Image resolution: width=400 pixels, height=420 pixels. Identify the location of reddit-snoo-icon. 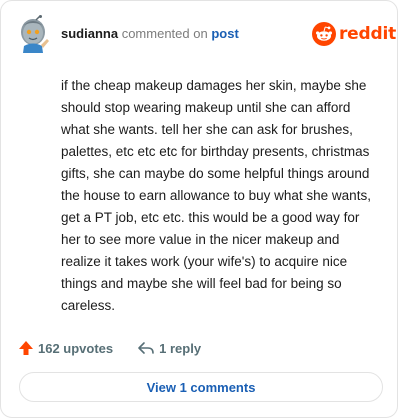
(324, 34).